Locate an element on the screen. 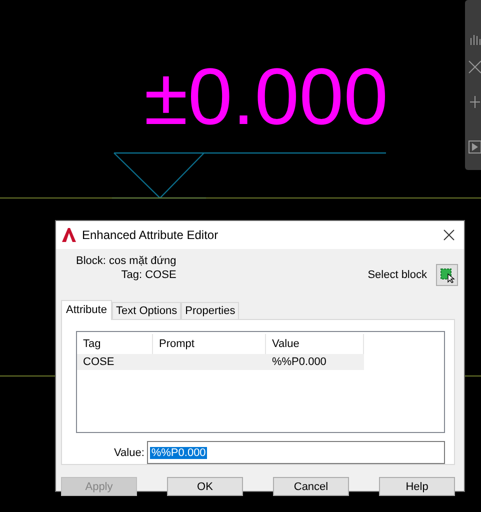 The image size is (481, 512). play-icon is located at coordinates (474, 147).